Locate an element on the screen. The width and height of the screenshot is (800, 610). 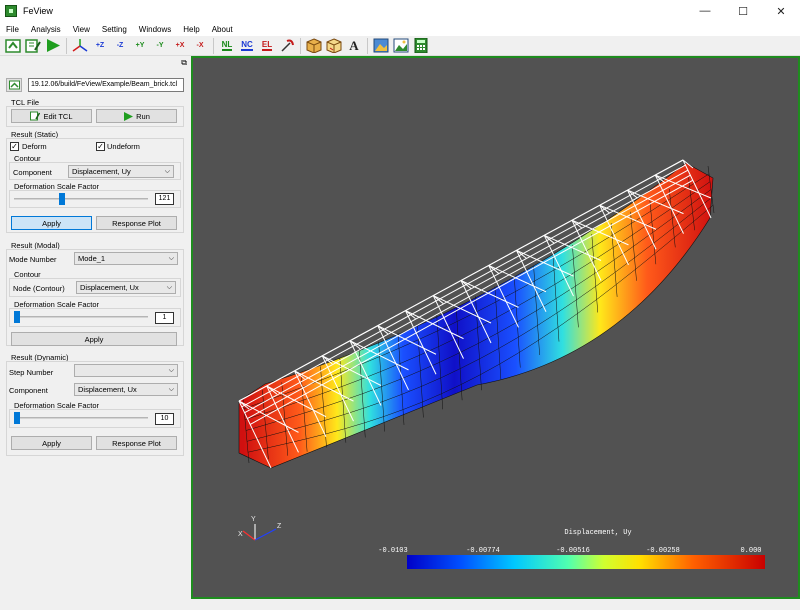
static-component-label: Component is located at coordinates (32, 172).